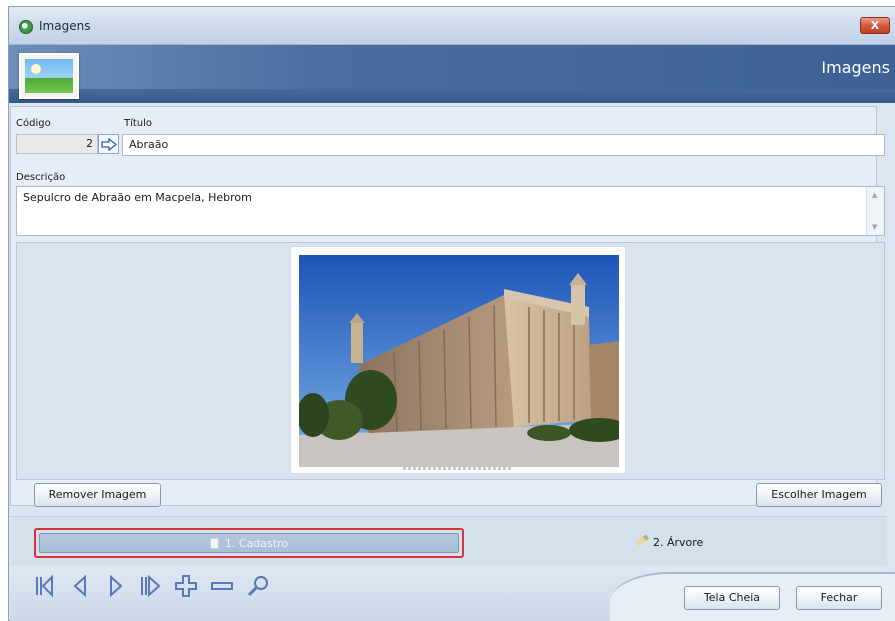 The width and height of the screenshot is (895, 621). Describe the element at coordinates (458, 468) in the screenshot. I see `photo-caption` at that location.